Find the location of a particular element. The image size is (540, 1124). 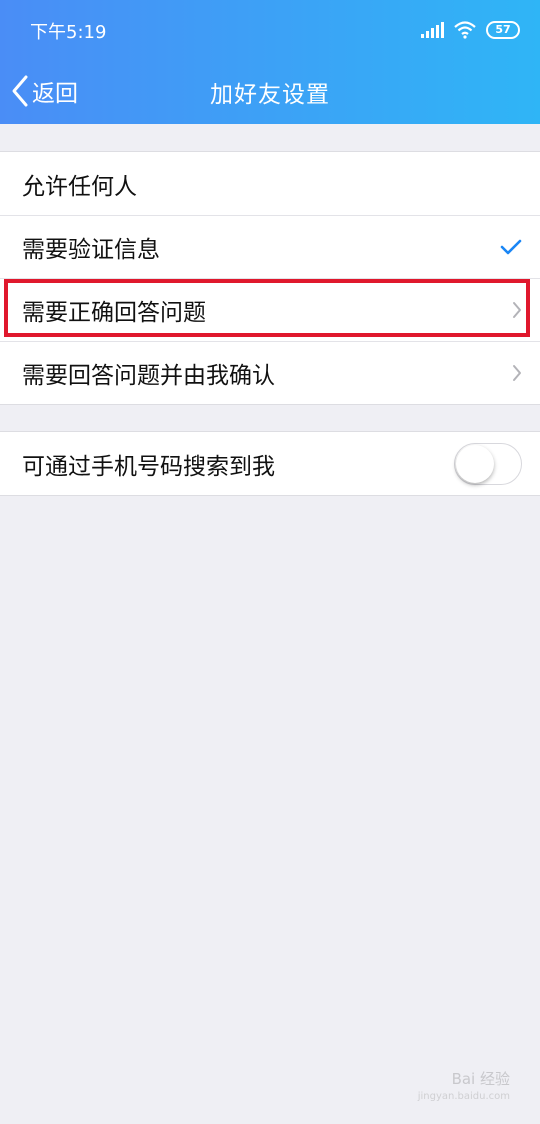

checkmark-icon is located at coordinates (511, 246).